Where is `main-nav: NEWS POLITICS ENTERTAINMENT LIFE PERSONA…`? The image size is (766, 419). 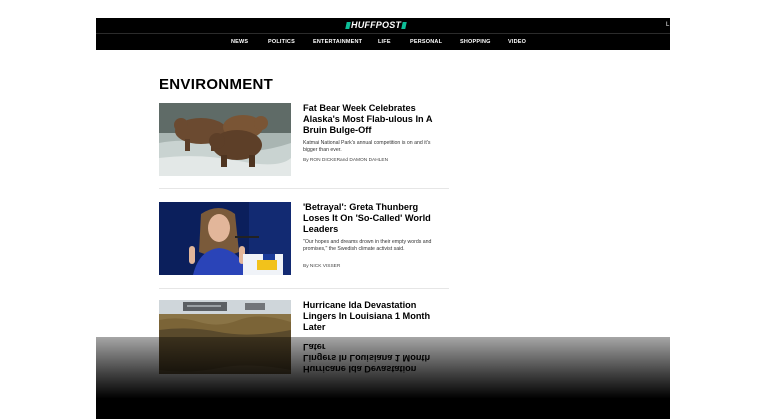 main-nav: NEWS POLITICS ENTERTAINMENT LIFE PERSONA… is located at coordinates (383, 42).